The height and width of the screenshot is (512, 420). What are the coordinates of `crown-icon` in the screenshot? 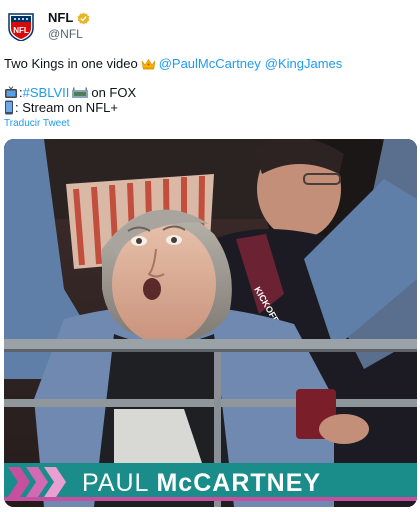 It's located at (148, 63).